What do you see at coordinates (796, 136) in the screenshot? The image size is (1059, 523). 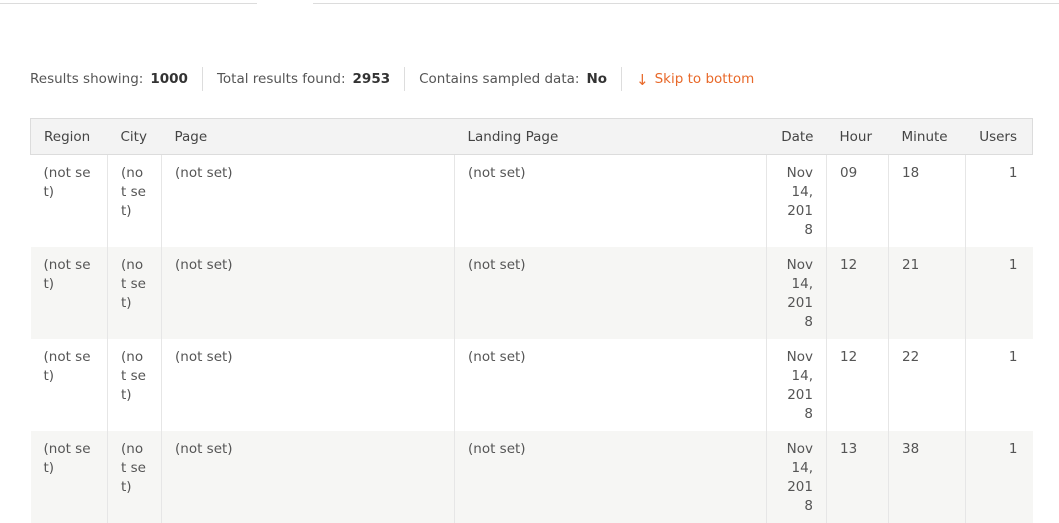 I see `column-header-date: Date` at bounding box center [796, 136].